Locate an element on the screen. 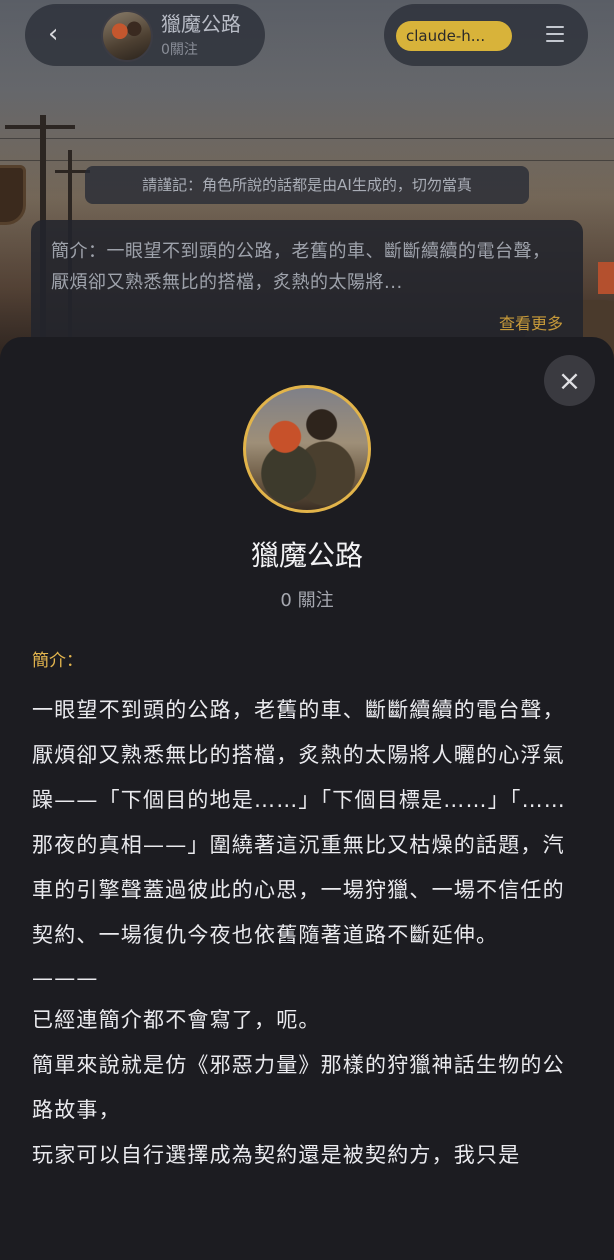 The width and height of the screenshot is (614, 1260). ai-disclaimer-banner: 請謹記：角色所說的話都是由AI生成的，切勿當真 is located at coordinates (307, 185).